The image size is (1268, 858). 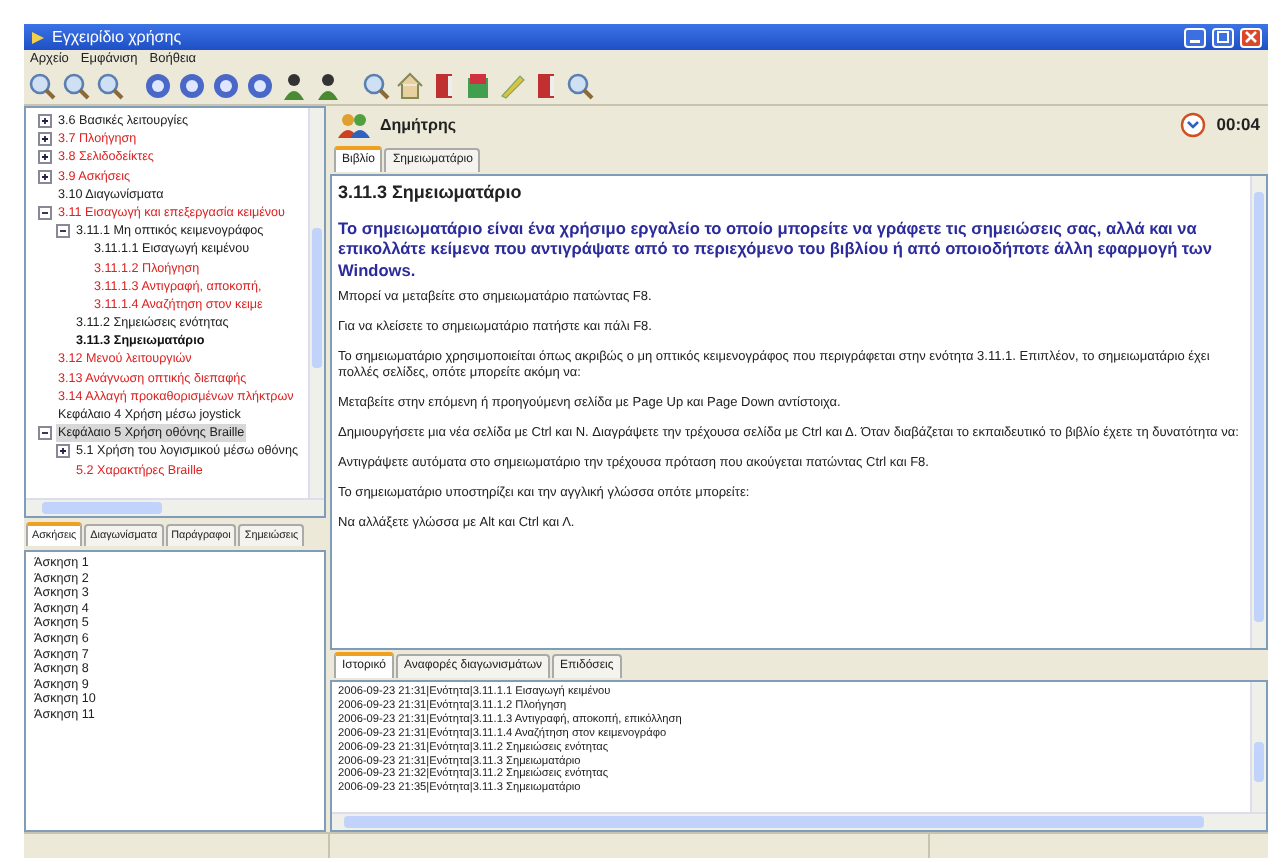 I want to click on pencil-button, so click(x=512, y=86).